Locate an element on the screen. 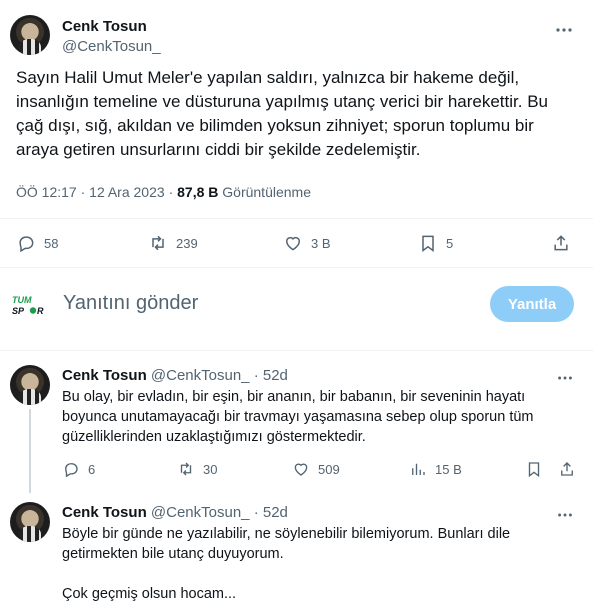 The width and height of the screenshot is (593, 608). reply-button: 58 is located at coordinates (37, 243).